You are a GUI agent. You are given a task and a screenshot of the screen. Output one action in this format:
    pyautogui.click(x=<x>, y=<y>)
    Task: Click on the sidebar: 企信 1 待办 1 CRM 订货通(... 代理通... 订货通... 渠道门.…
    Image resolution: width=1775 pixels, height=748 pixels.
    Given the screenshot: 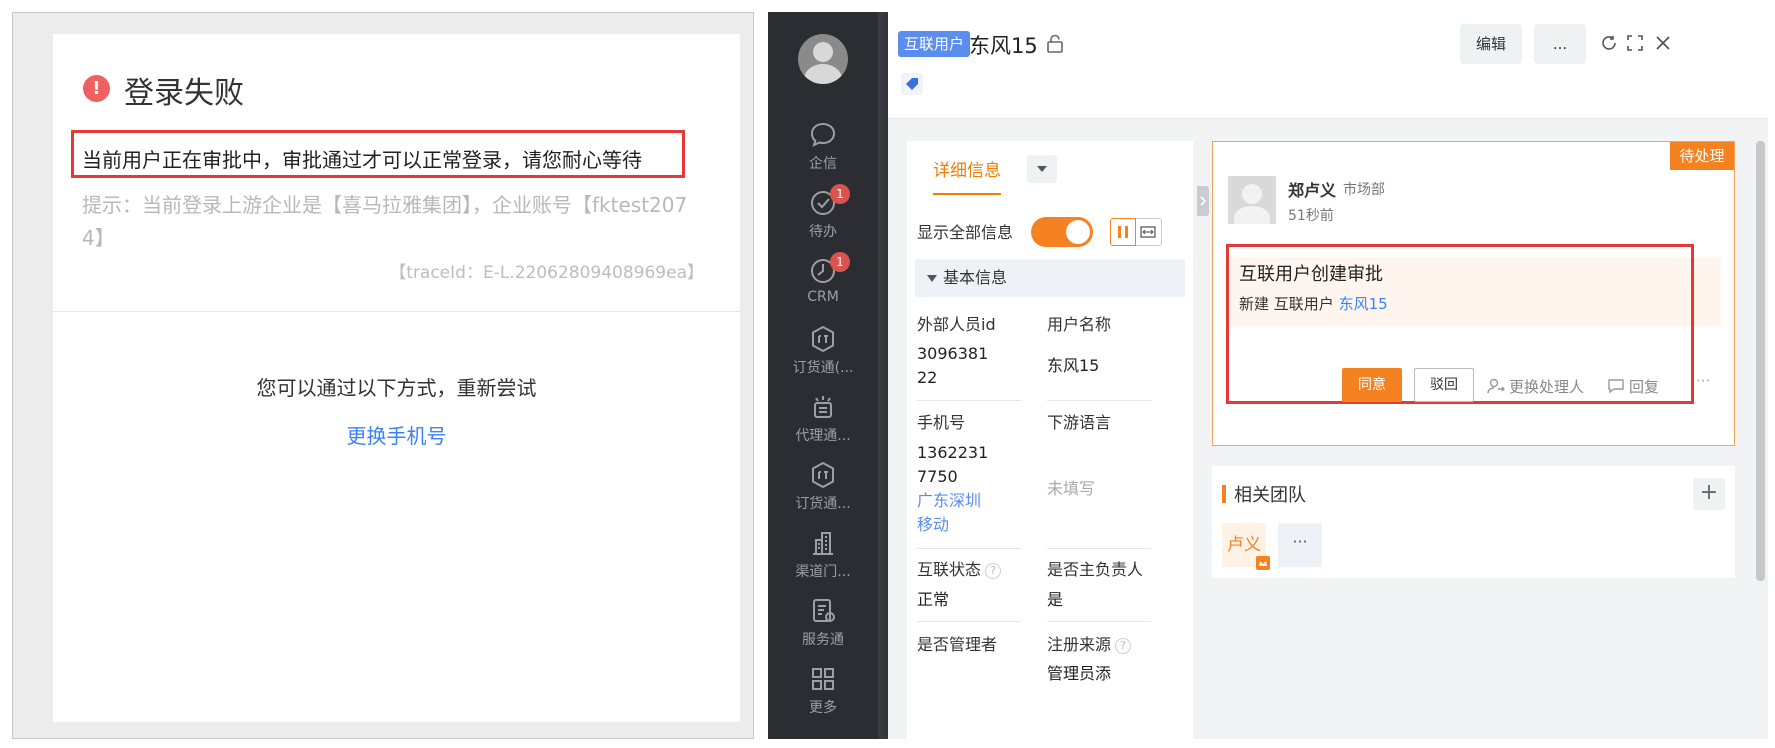 What is the action you would take?
    pyautogui.click(x=823, y=375)
    